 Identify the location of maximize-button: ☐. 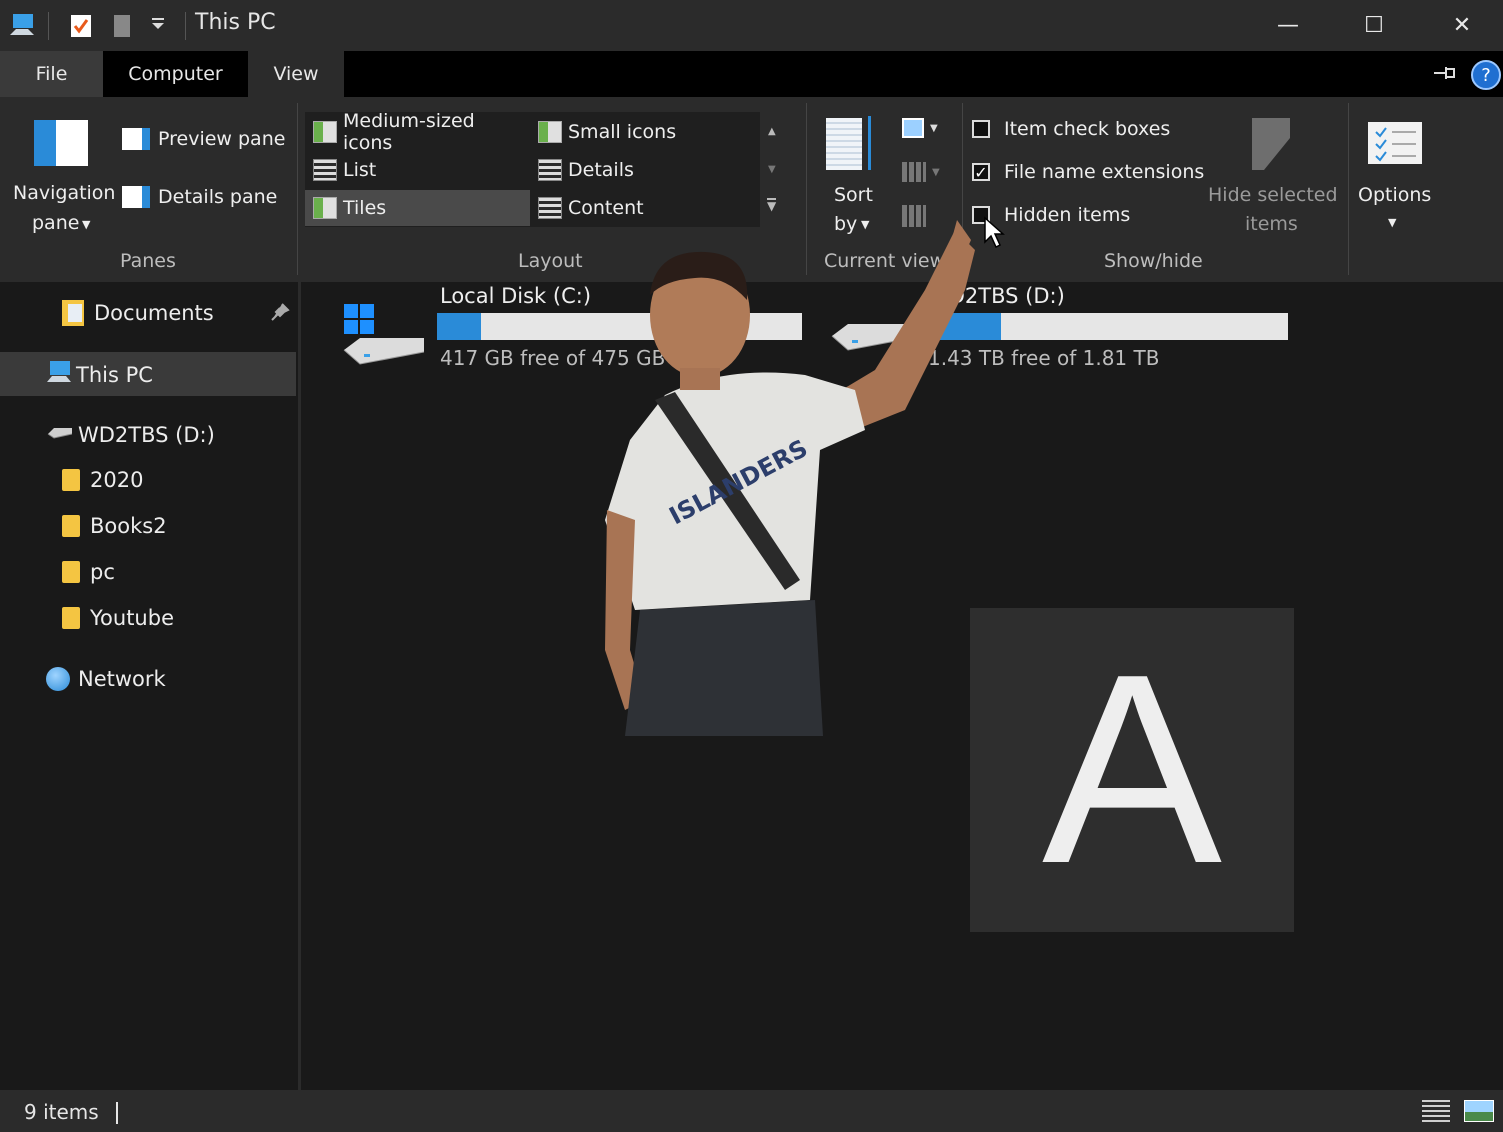
(1374, 25).